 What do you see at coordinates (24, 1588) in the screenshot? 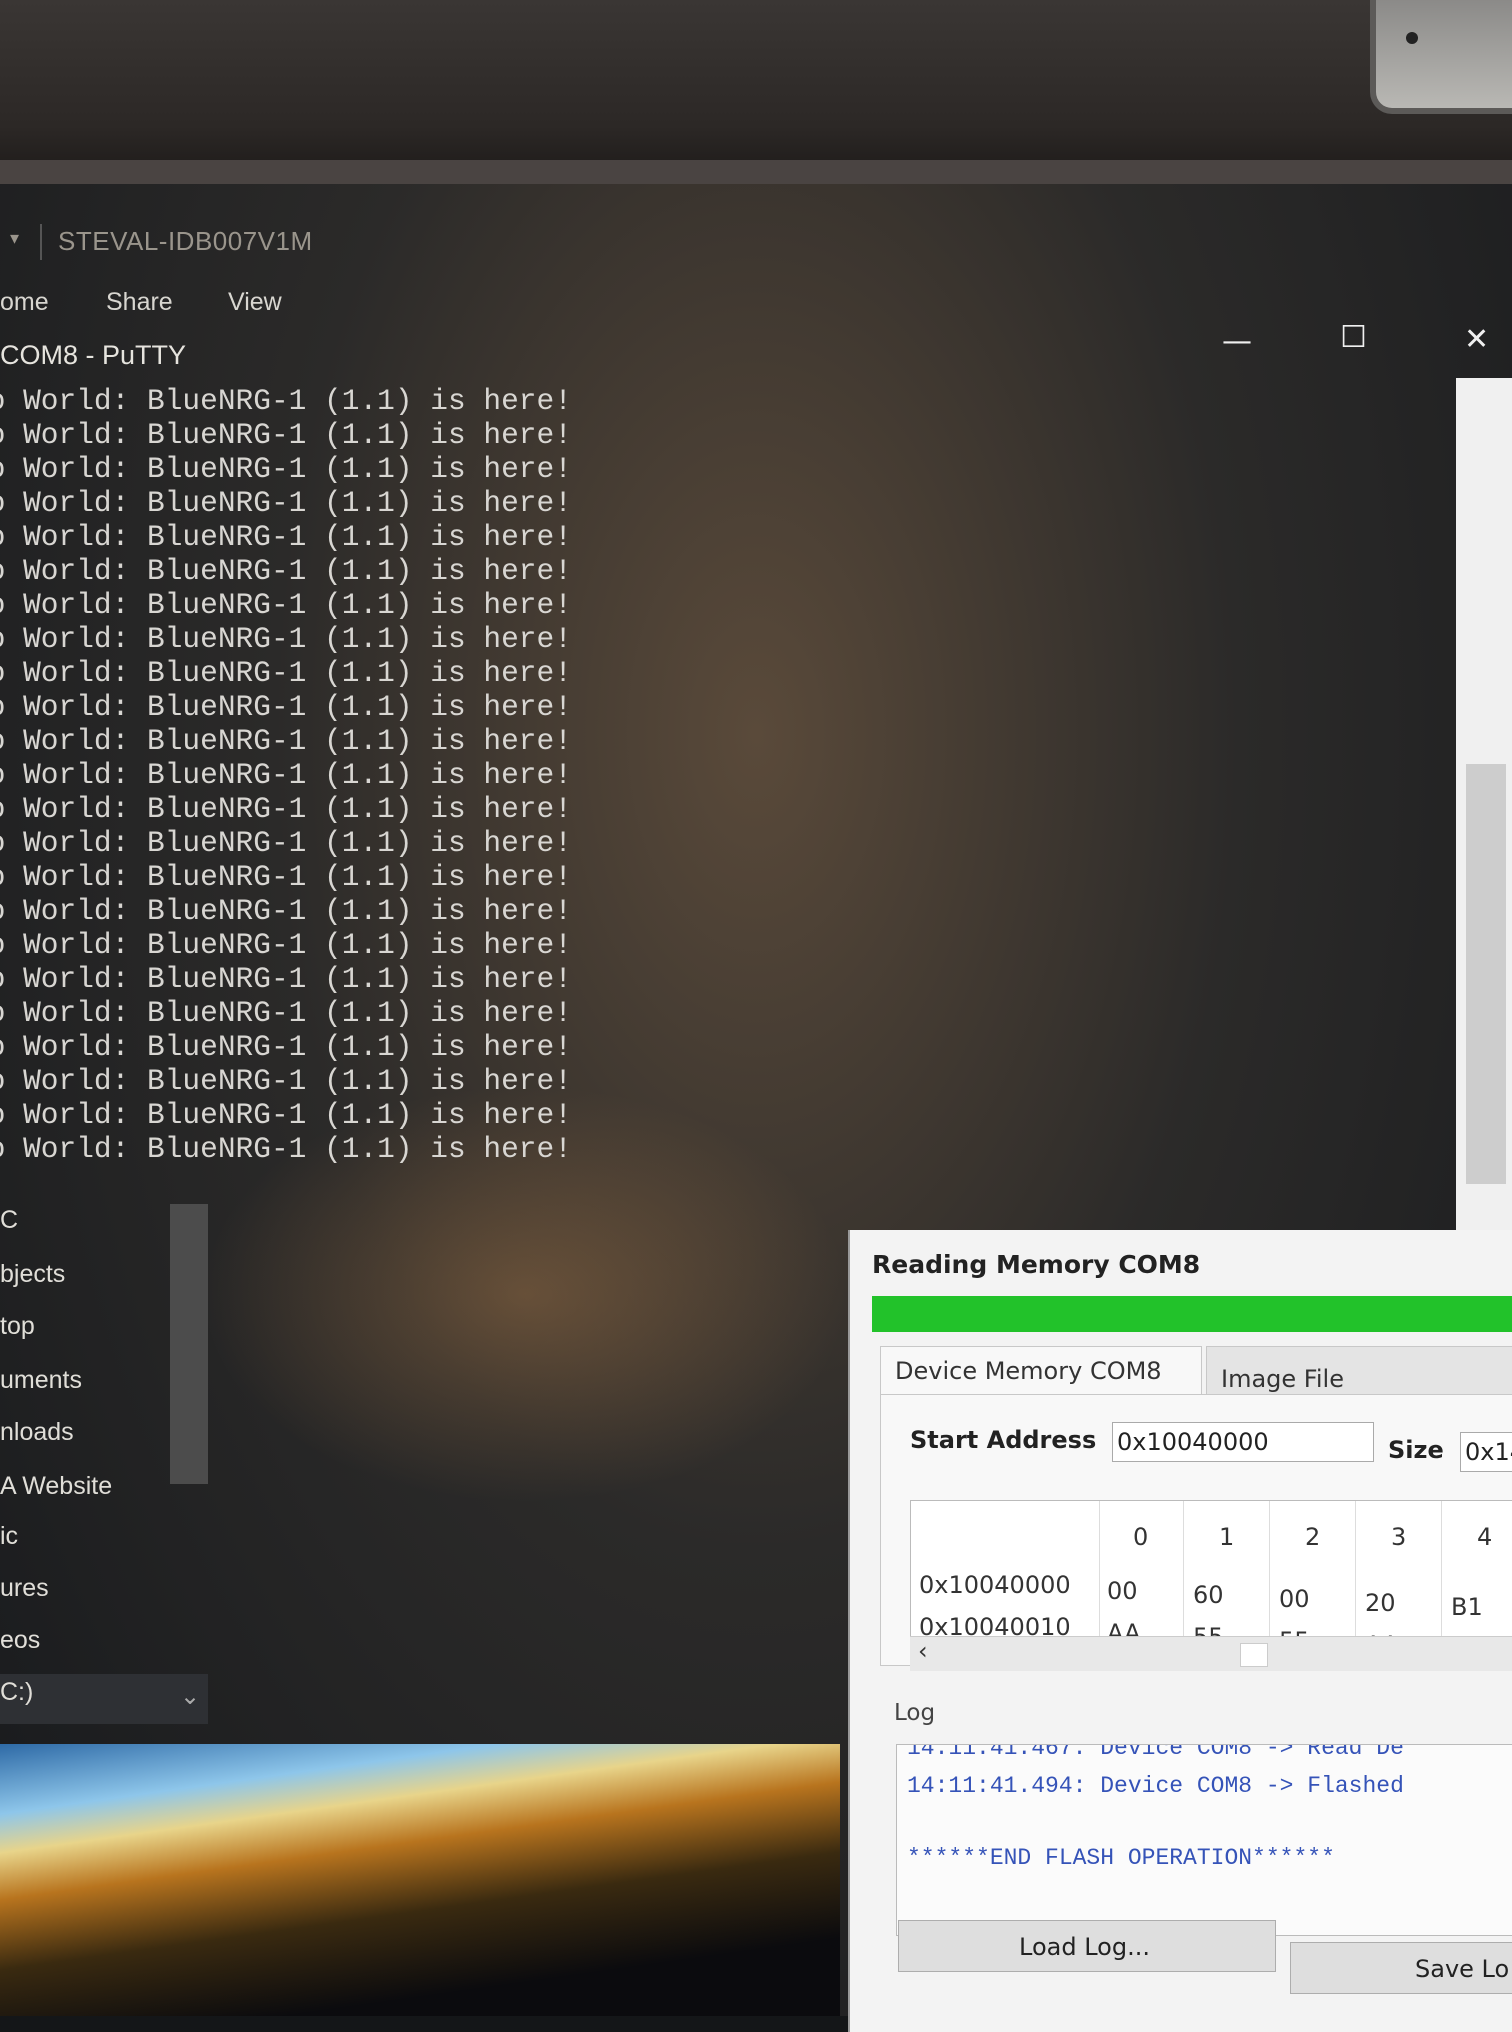
I see `nav-item-pictures: ures` at bounding box center [24, 1588].